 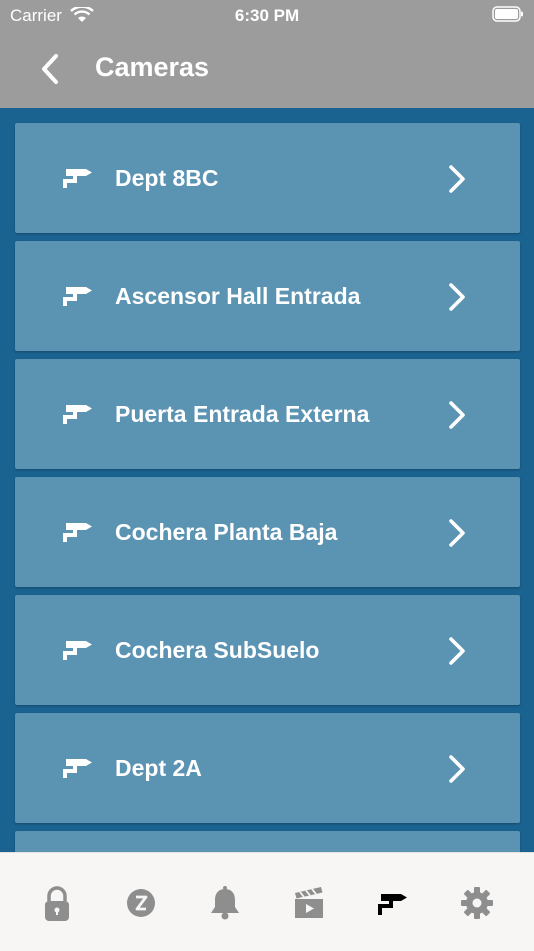 What do you see at coordinates (50, 69) in the screenshot?
I see `back-chevron-icon` at bounding box center [50, 69].